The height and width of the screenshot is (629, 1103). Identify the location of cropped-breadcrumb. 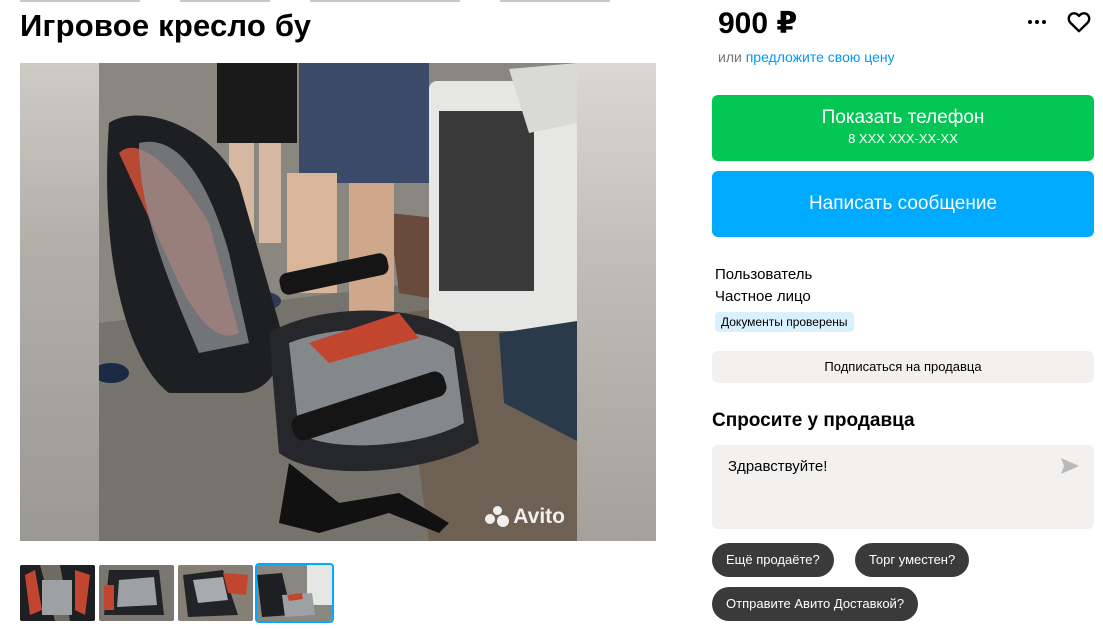
(345, 2).